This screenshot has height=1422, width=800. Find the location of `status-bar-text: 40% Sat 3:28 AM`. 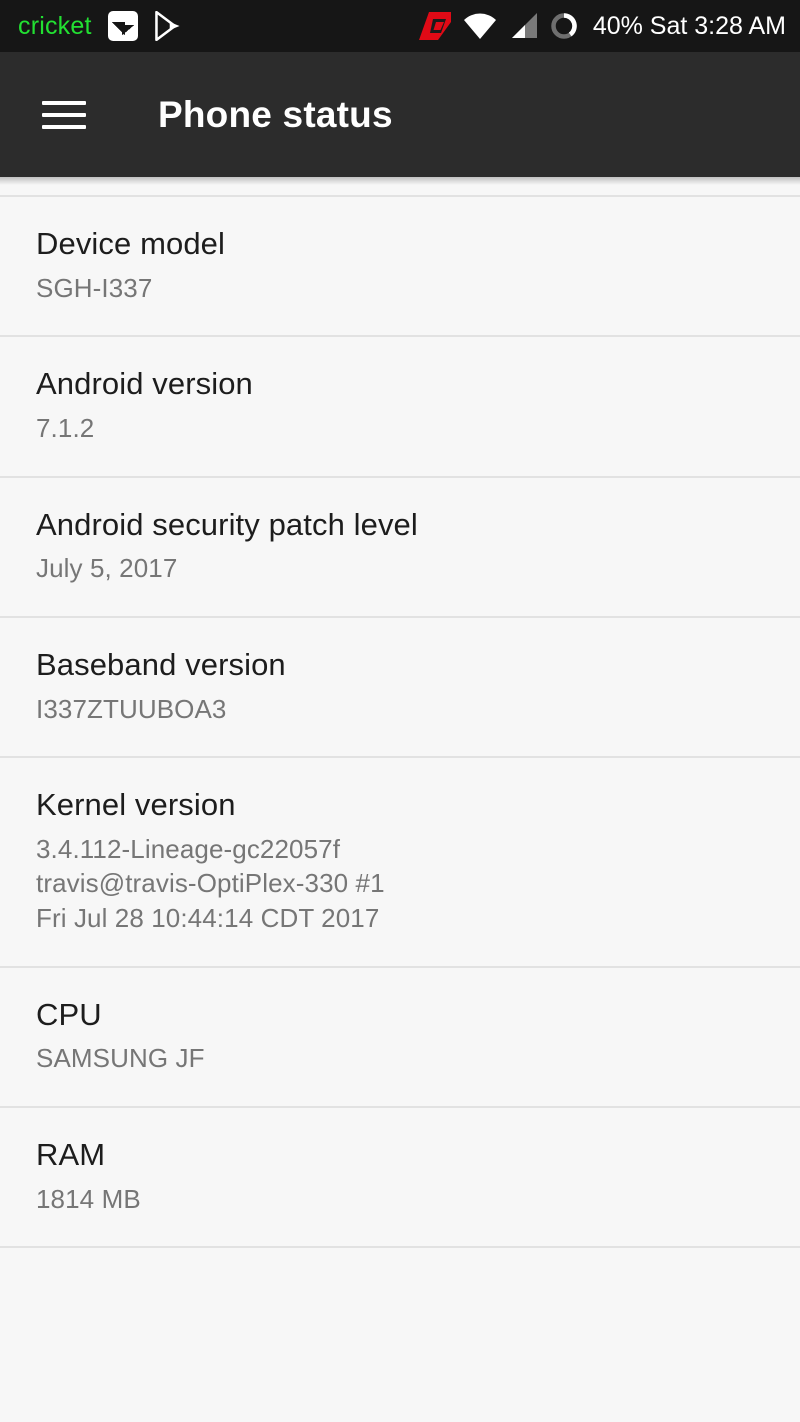

status-bar-text: 40% Sat 3:28 AM is located at coordinates (689, 25).